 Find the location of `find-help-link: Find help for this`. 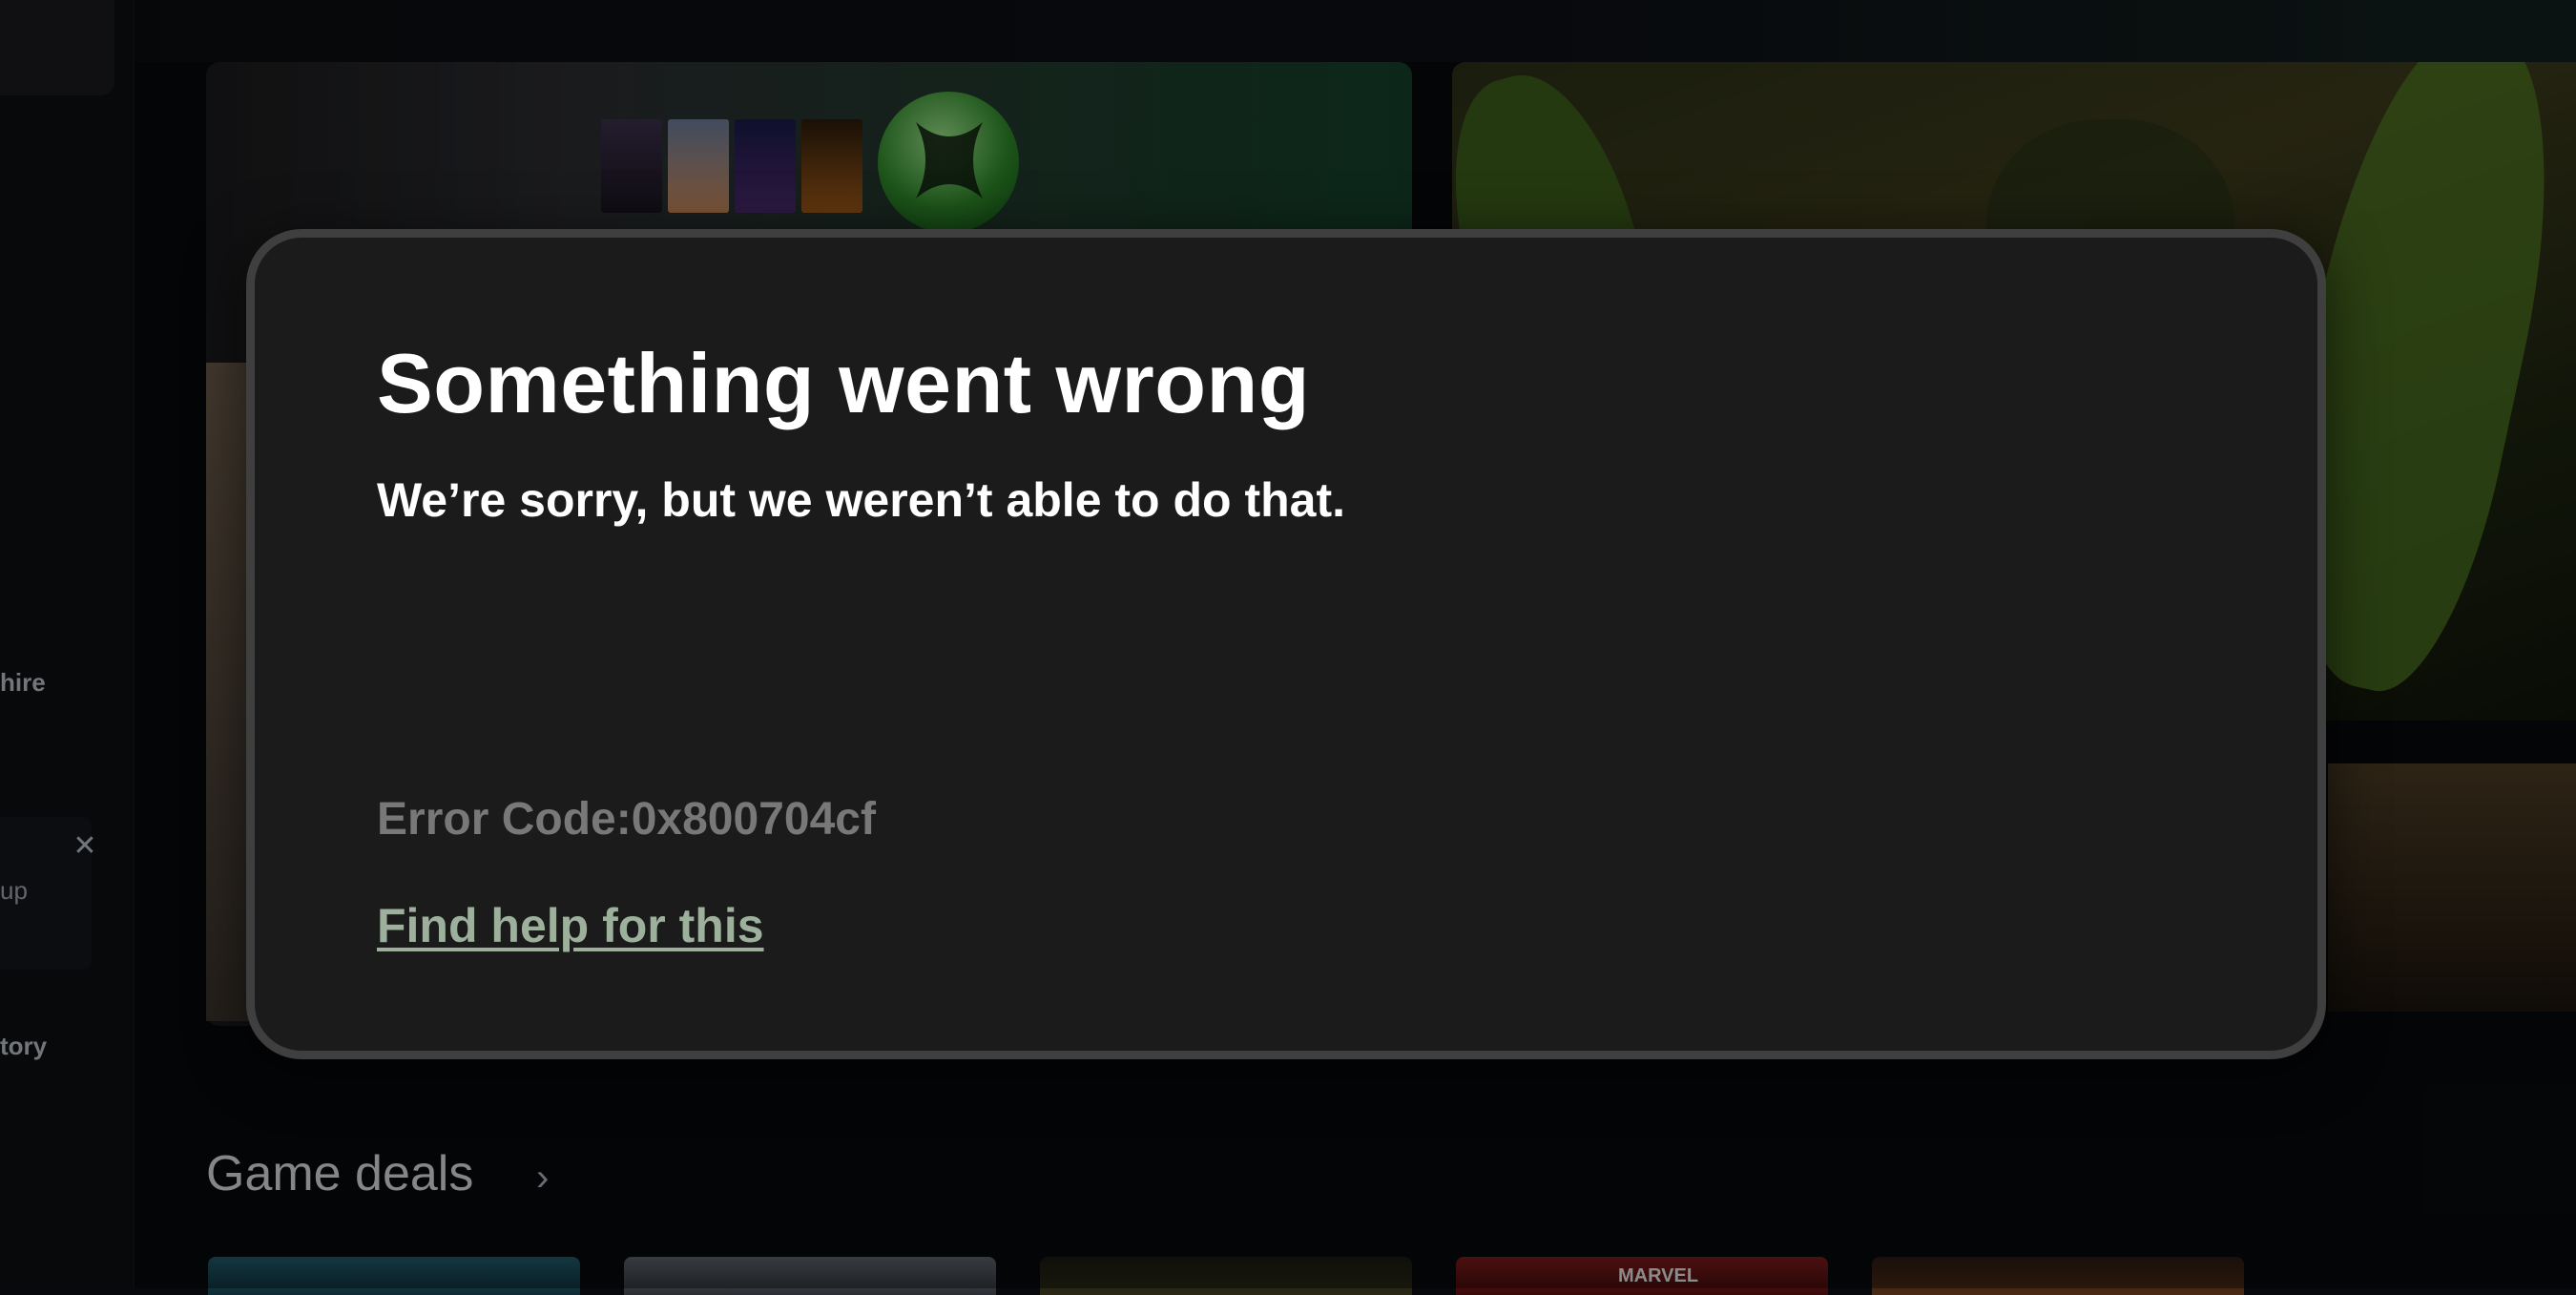

find-help-link: Find help for this is located at coordinates (570, 925).